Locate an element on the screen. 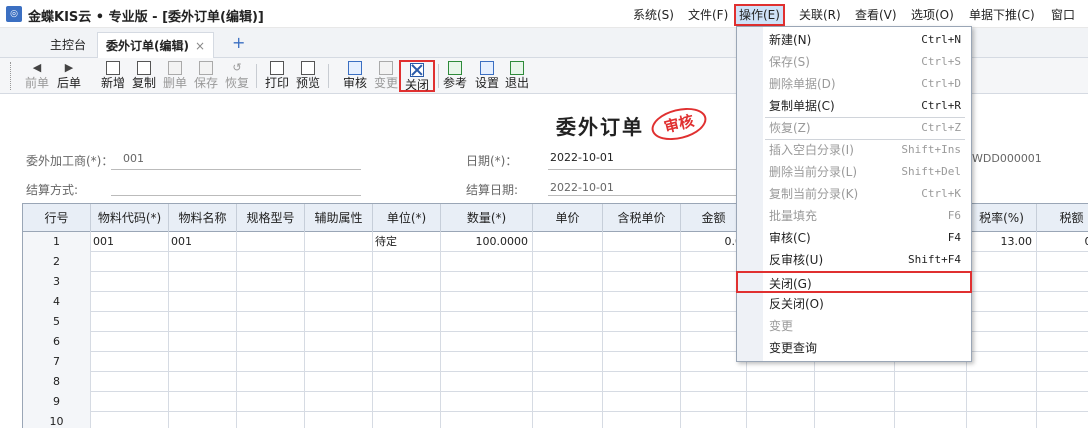 The height and width of the screenshot is (428, 1088). menu-item-6: 删除当前分录(L) Shift+Del is located at coordinates (854, 172).